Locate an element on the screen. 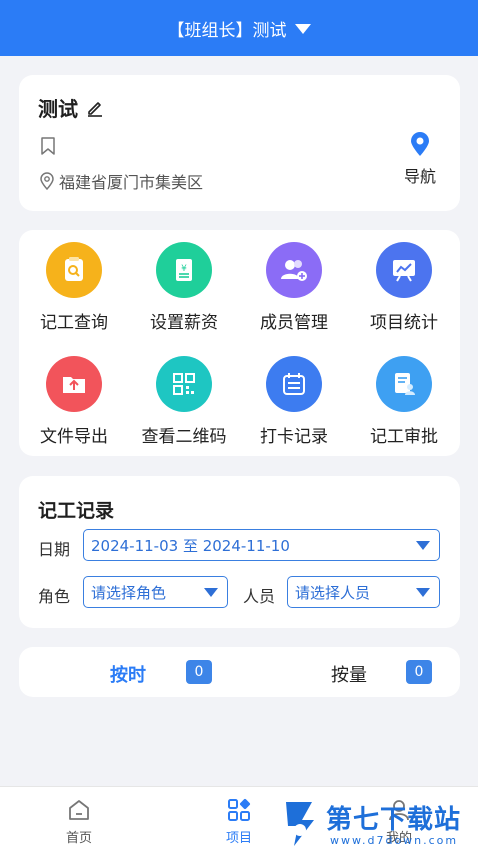  project-card: 测试 福建省厦门市集美区 导航 is located at coordinates (239, 143).